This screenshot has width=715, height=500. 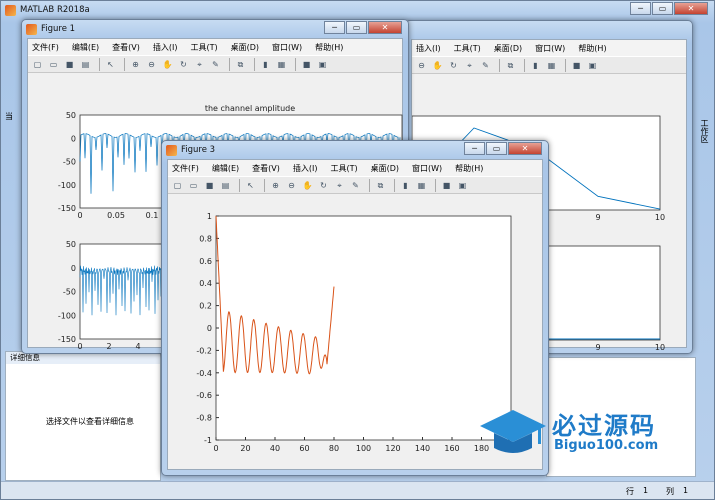 What do you see at coordinates (630, 491) in the screenshot?
I see `status-row-label: 行` at bounding box center [630, 491].